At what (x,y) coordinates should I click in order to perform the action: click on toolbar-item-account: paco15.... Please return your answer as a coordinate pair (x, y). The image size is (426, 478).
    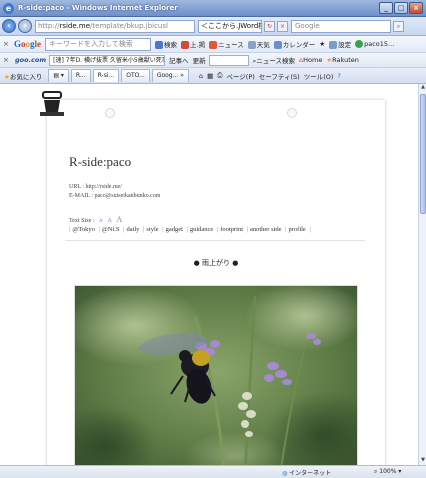
    Looking at the image, I should click on (374, 44).